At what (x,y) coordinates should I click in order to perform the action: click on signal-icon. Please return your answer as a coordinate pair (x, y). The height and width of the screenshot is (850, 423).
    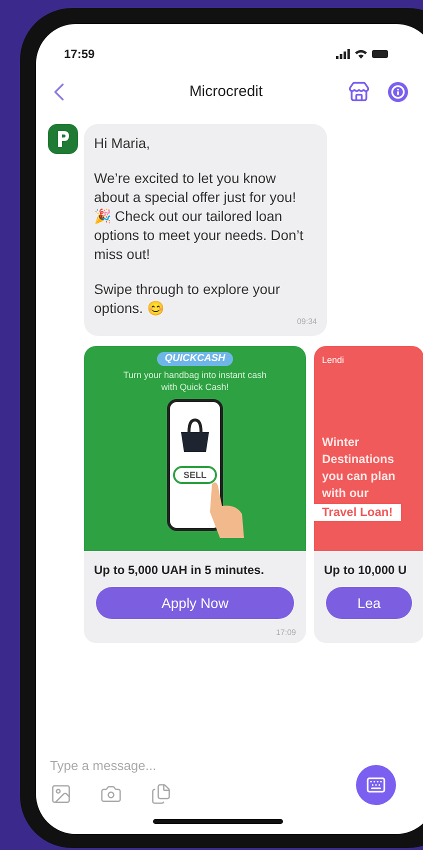
    Looking at the image, I should click on (343, 54).